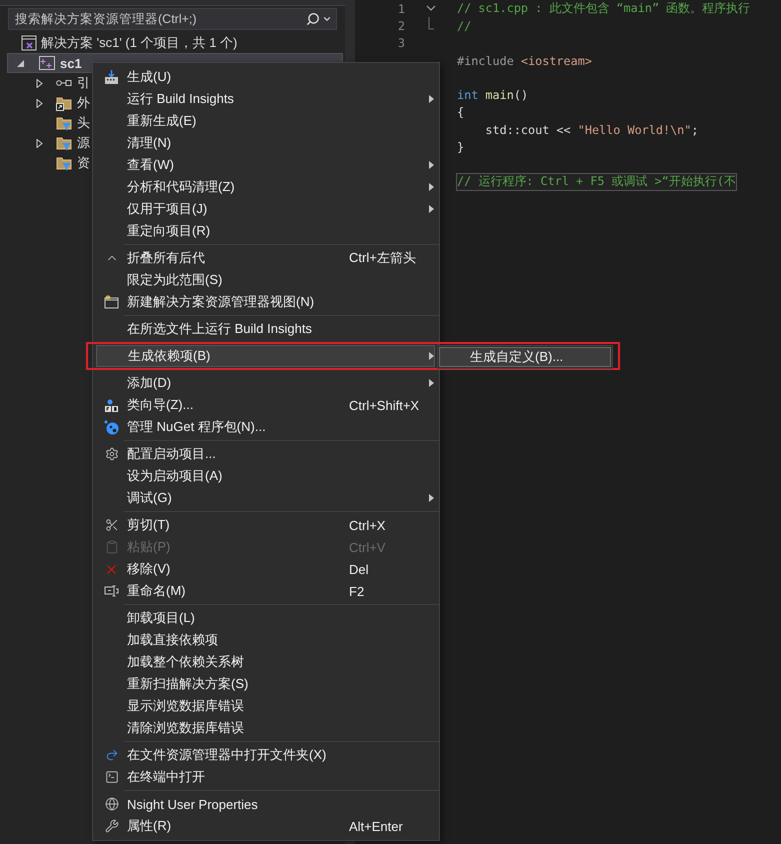  I want to click on code-line: #include <iostream>, so click(524, 61).